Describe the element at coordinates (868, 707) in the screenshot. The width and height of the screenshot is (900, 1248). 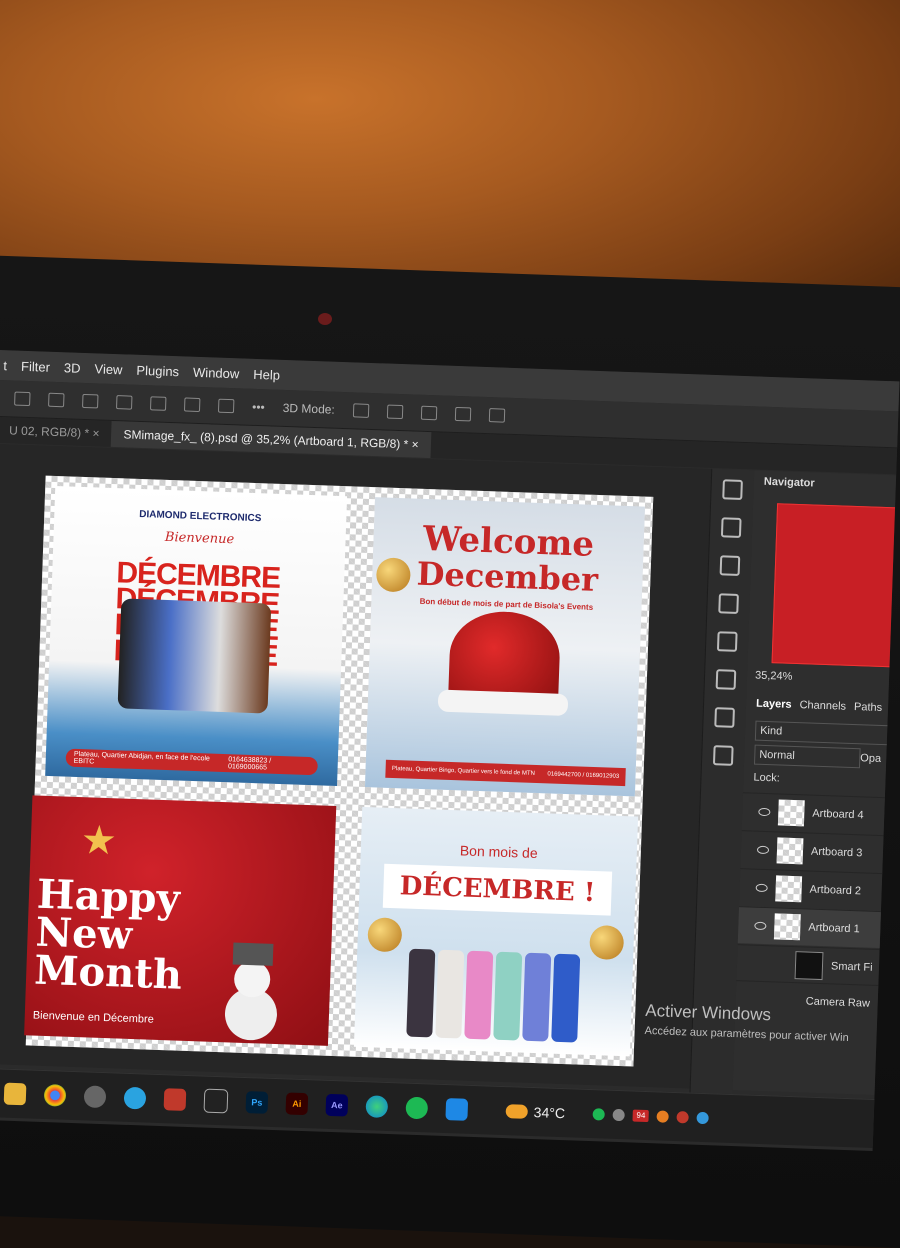
I see `tab-paths: Paths` at that location.